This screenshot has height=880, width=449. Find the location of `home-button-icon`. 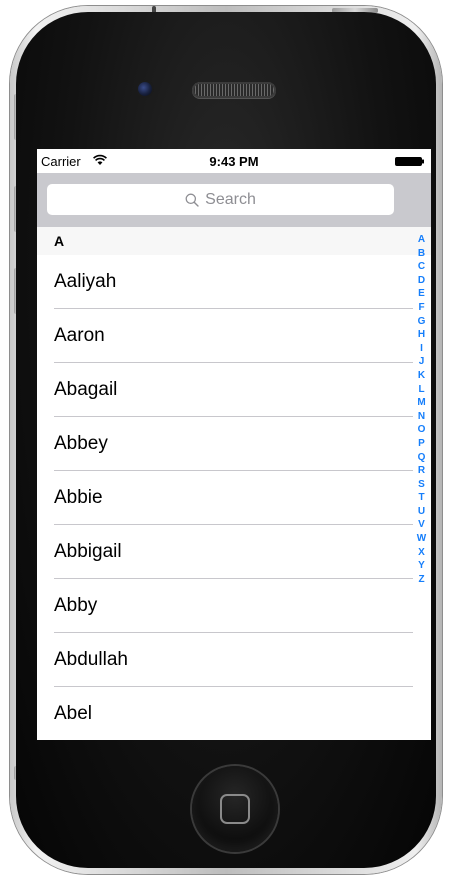

home-button-icon is located at coordinates (235, 809).